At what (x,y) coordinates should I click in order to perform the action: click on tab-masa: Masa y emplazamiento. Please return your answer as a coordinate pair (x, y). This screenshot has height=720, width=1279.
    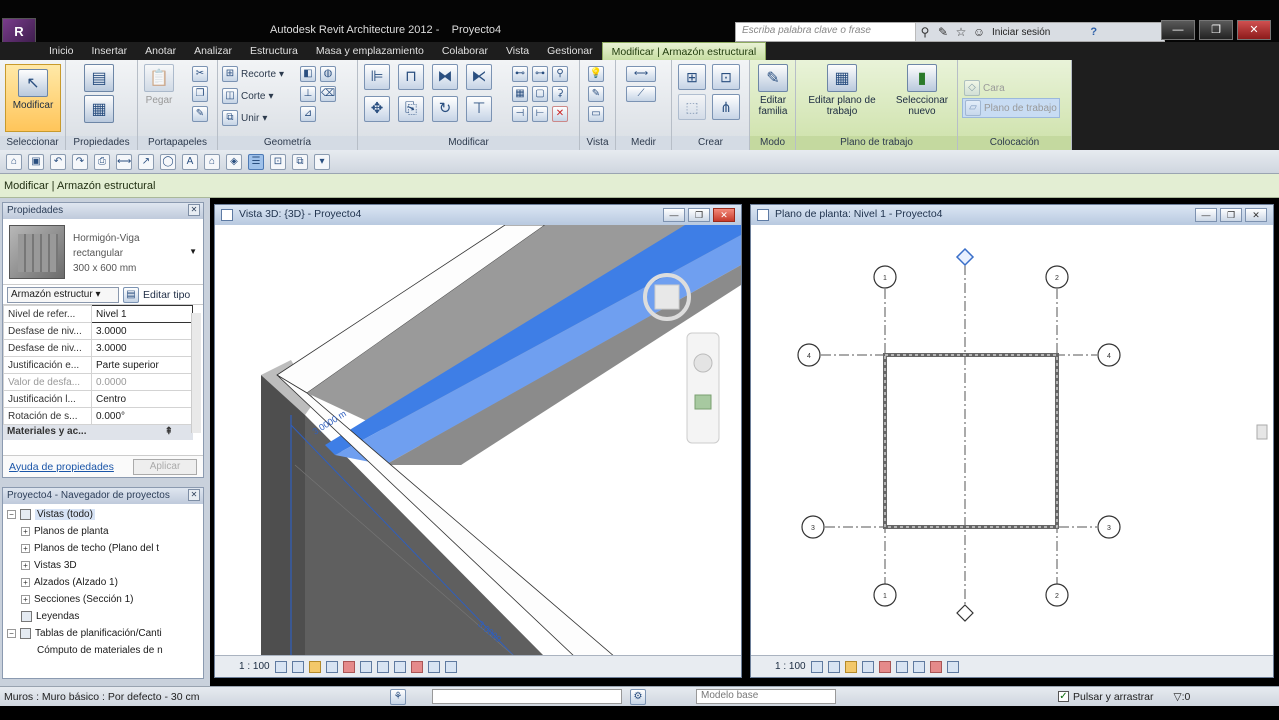
    Looking at the image, I should click on (370, 51).